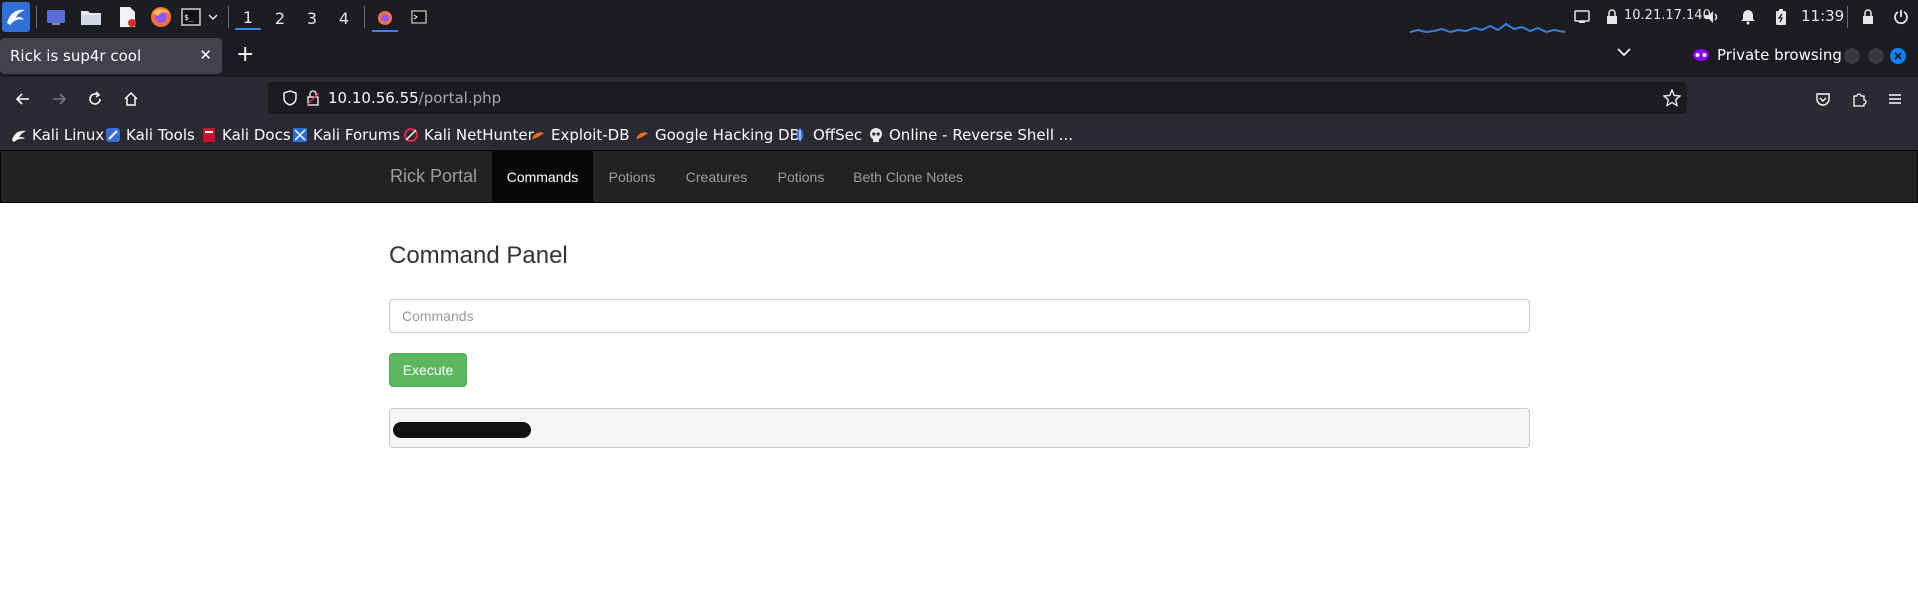 Image resolution: width=1918 pixels, height=600 pixels. What do you see at coordinates (56, 17) in the screenshot?
I see `desktop-icon` at bounding box center [56, 17].